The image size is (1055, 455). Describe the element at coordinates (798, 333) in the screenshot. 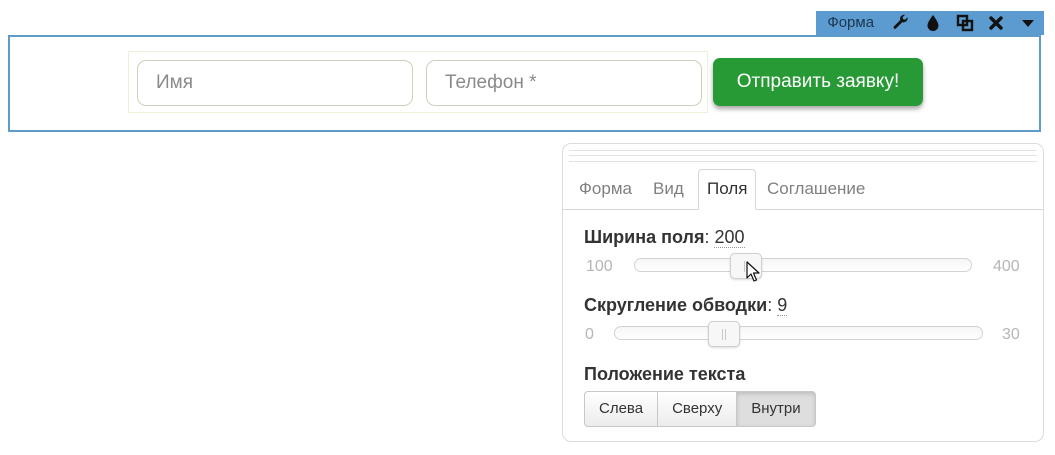

I see `border-radius-slider` at that location.